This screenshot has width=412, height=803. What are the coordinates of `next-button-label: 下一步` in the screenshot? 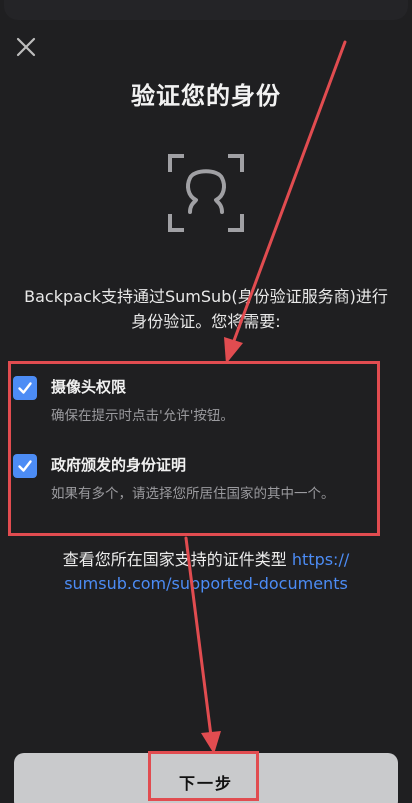 It's located at (205, 784).